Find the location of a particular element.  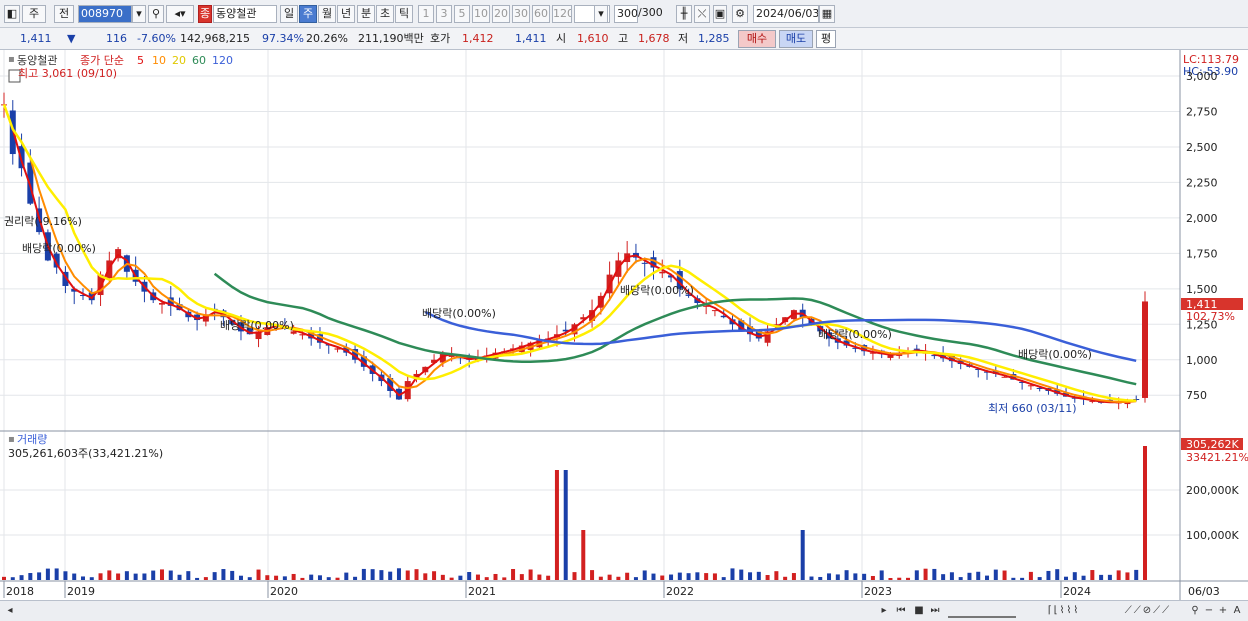

legend-ma10: 10 is located at coordinates (159, 60).